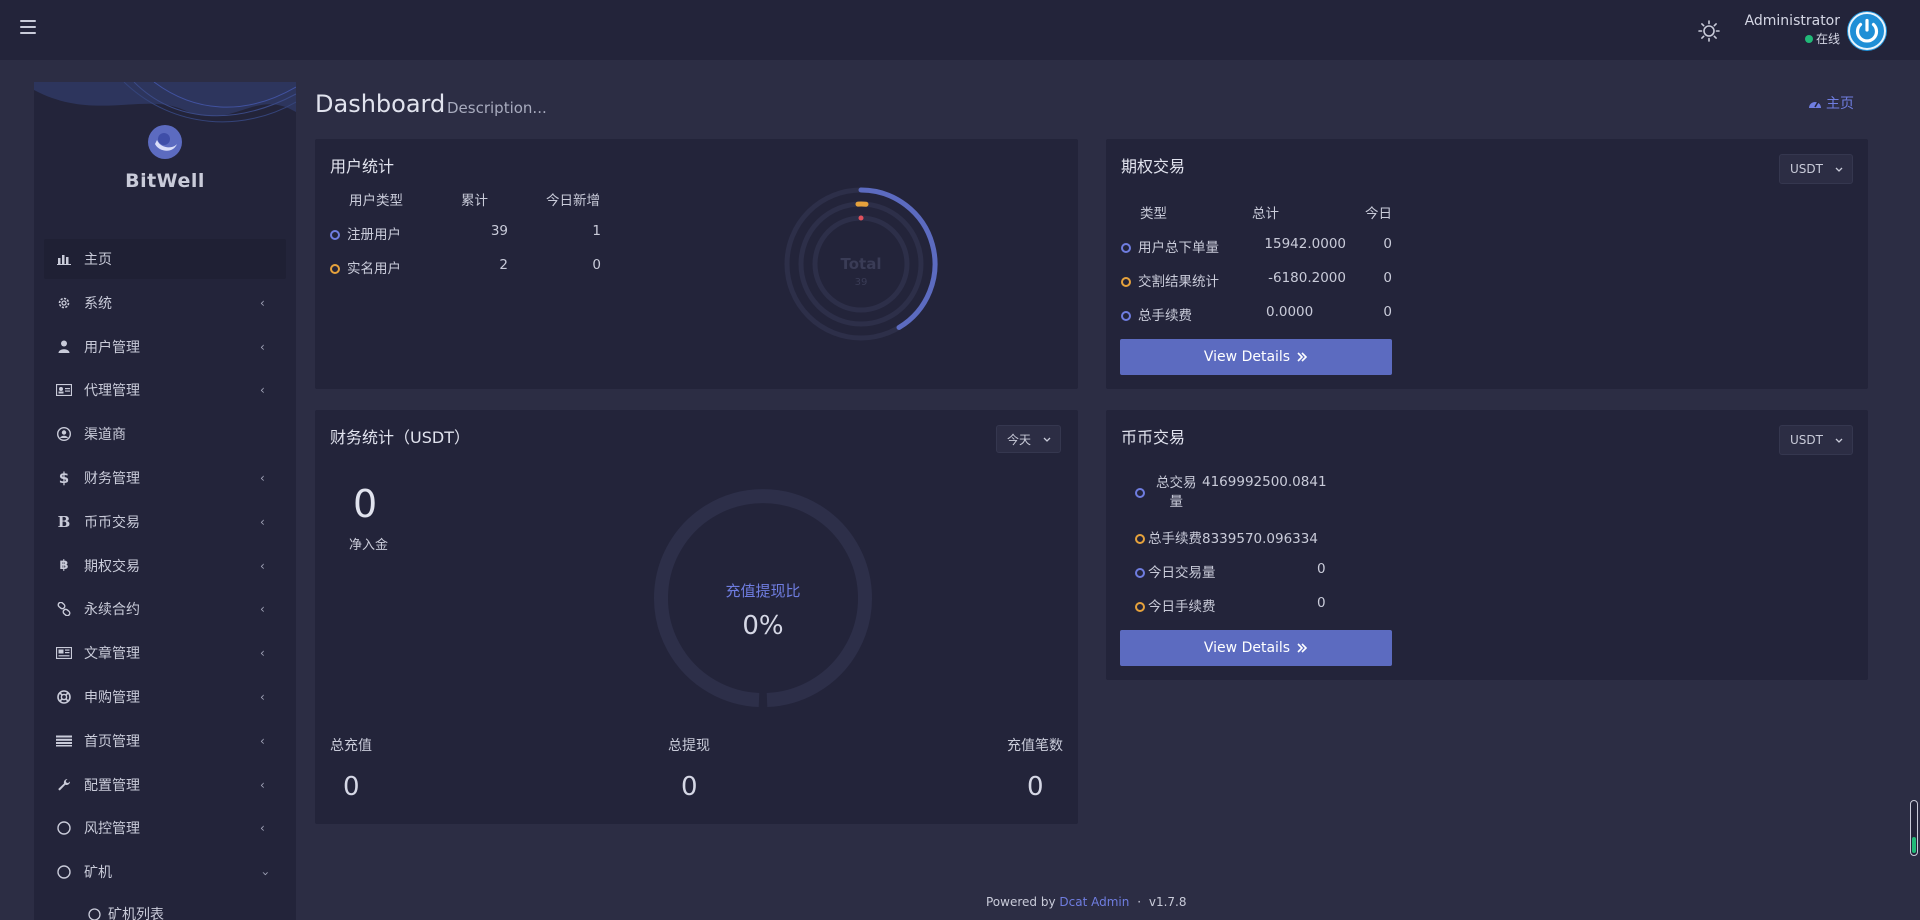  What do you see at coordinates (1094, 902) in the screenshot?
I see `footer-dcat-link: Dcat Admin` at bounding box center [1094, 902].